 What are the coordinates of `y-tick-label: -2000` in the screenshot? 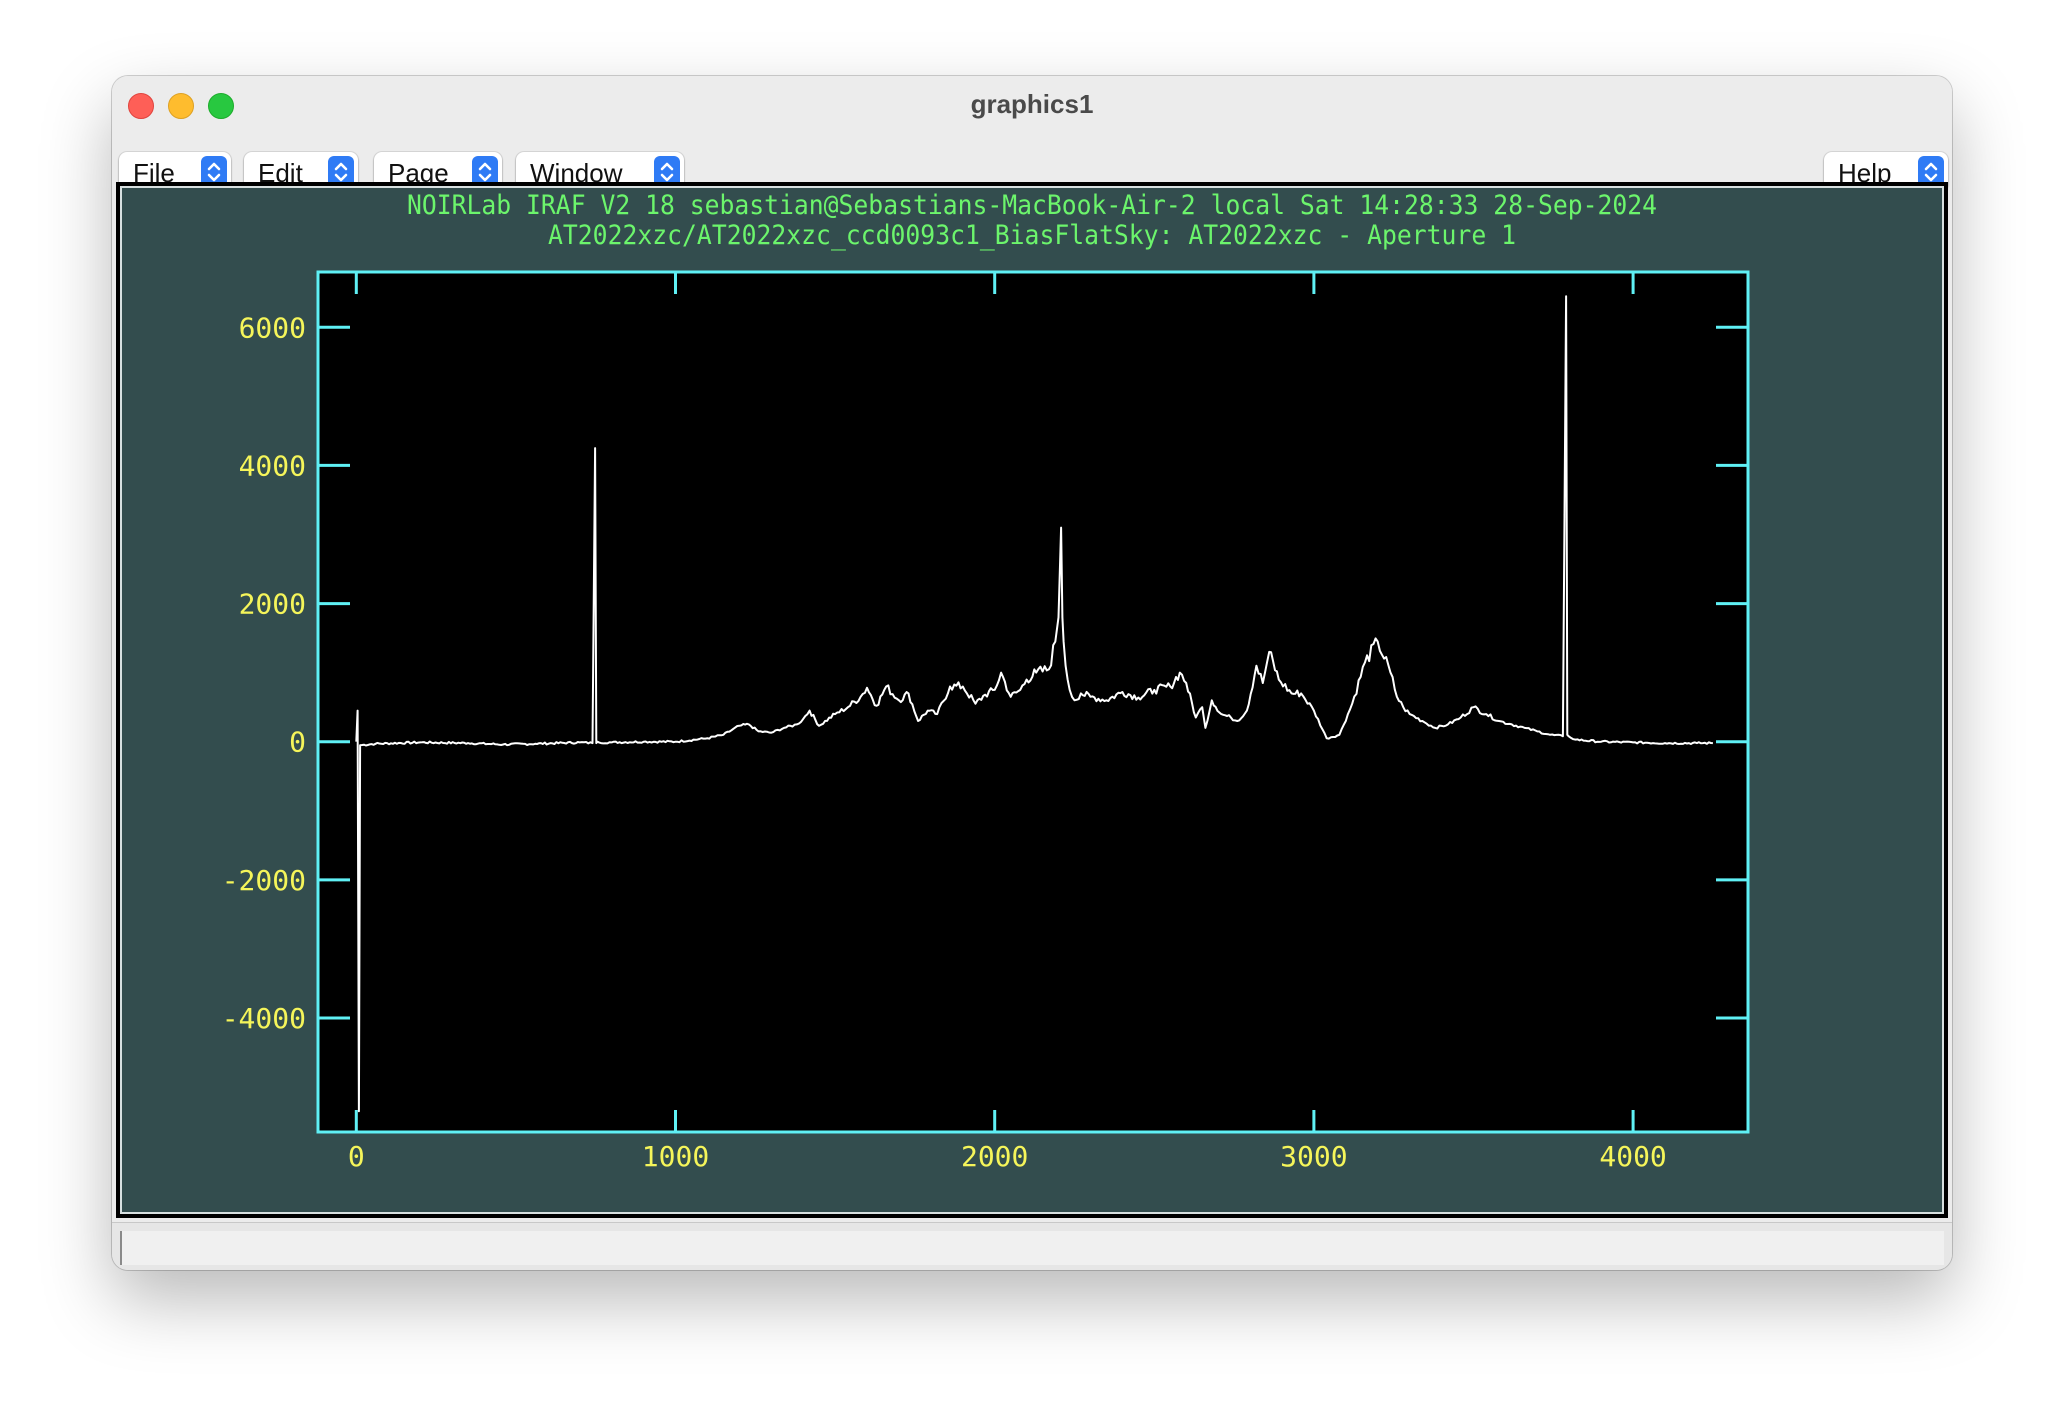 It's located at (264, 880).